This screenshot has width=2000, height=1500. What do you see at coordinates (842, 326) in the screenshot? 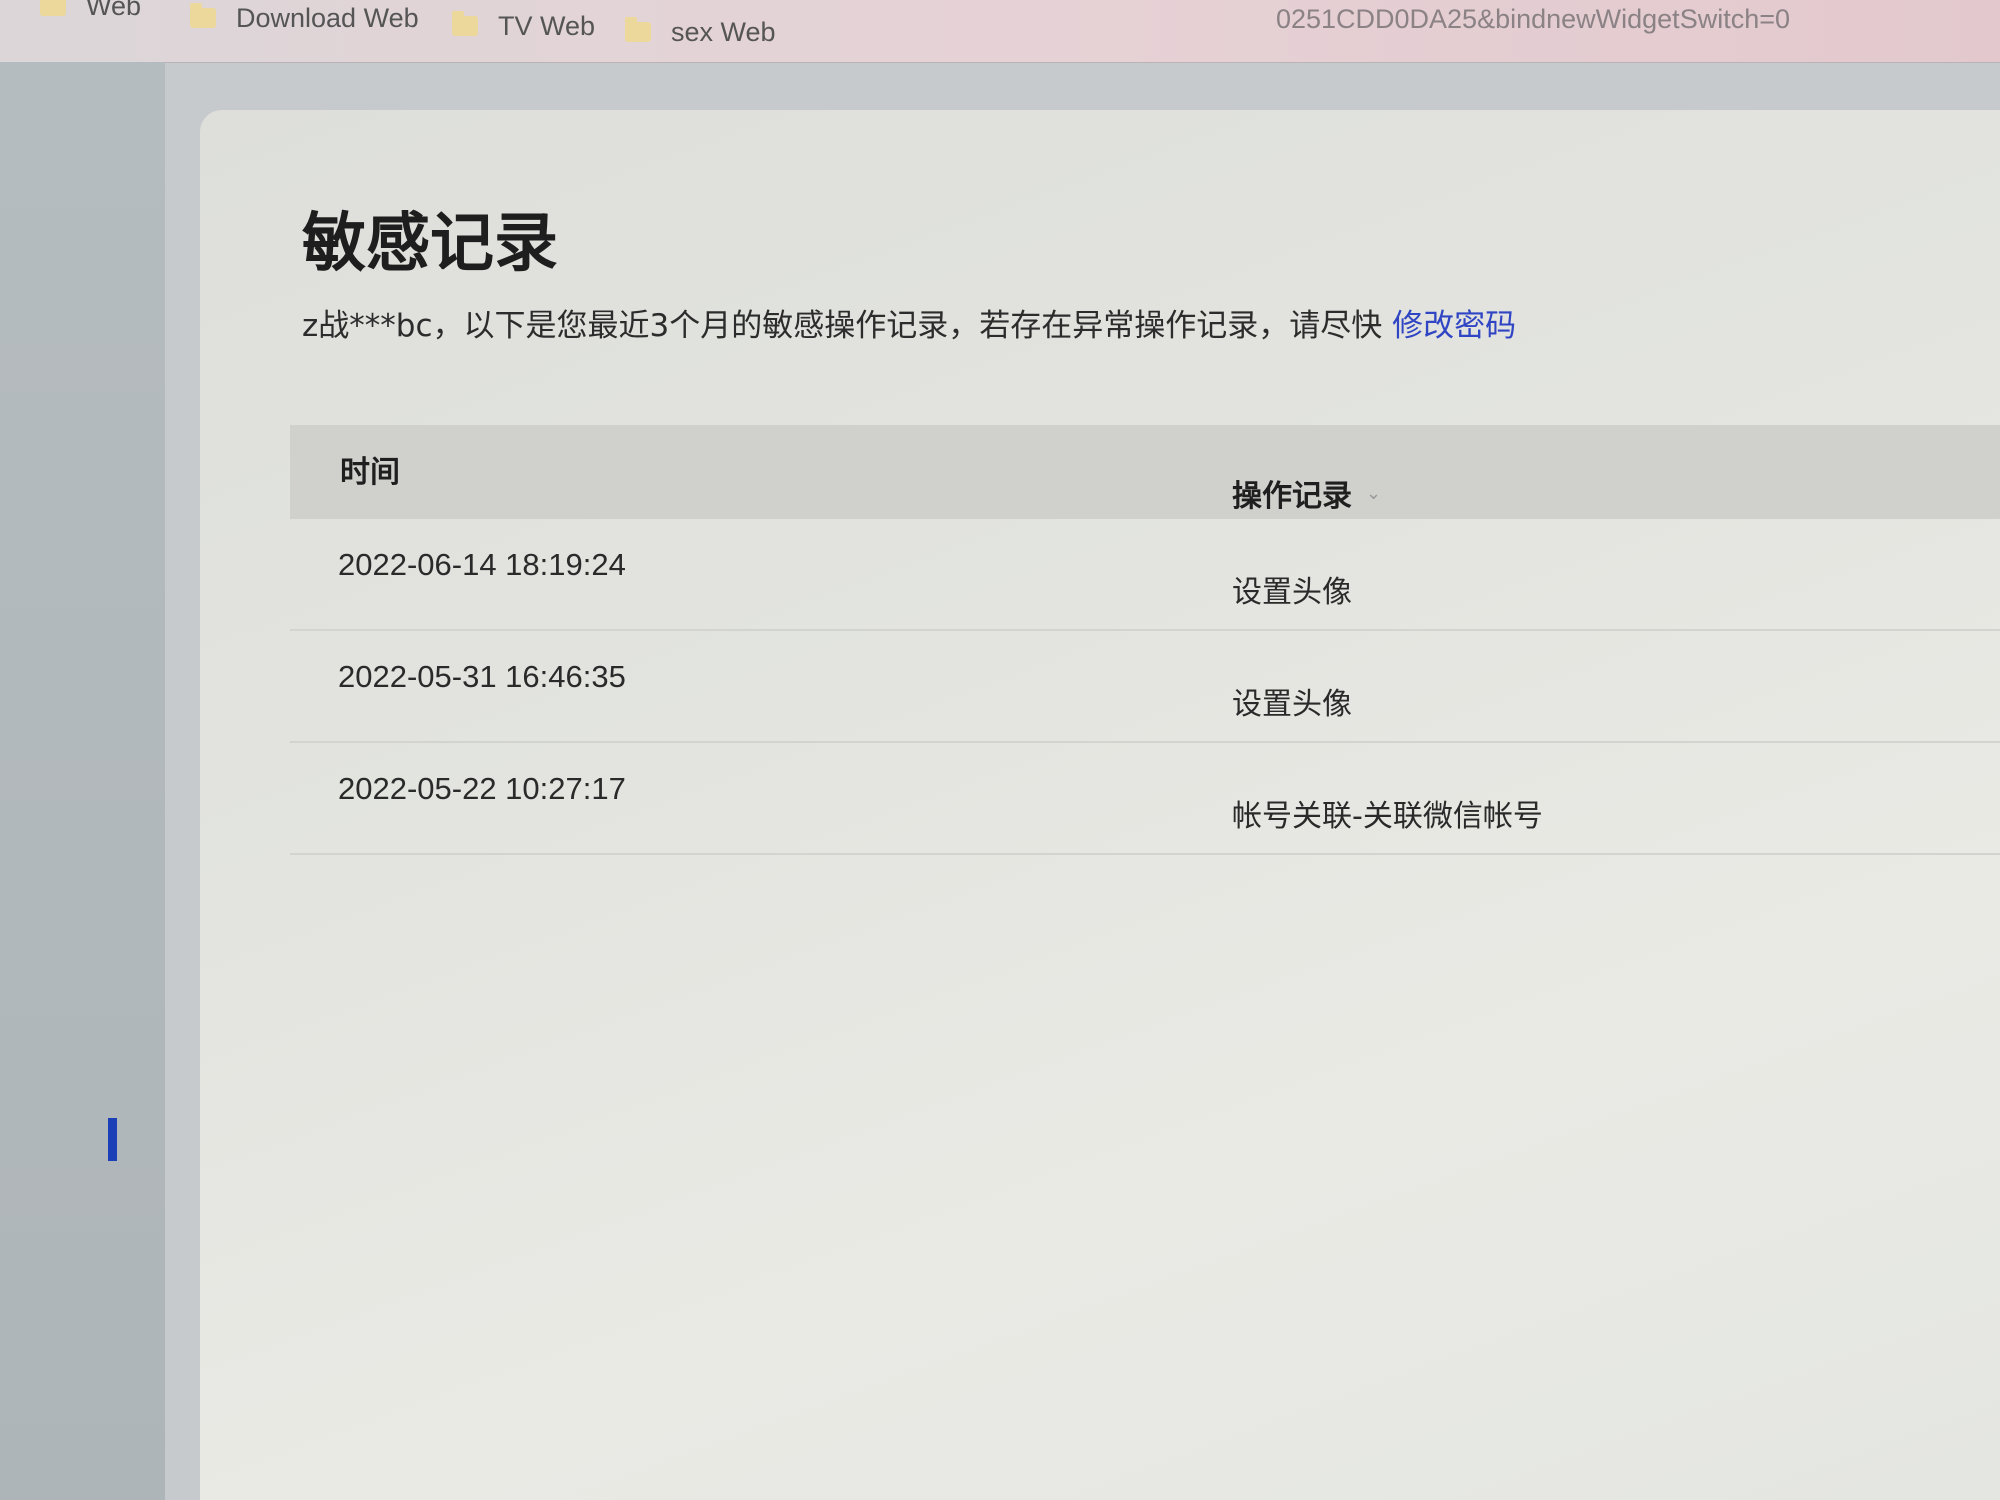
I see `intro-message: z战***bc，以下是您最近3个月的敏感操作记录，若存在异常操作记录，请尽快` at bounding box center [842, 326].